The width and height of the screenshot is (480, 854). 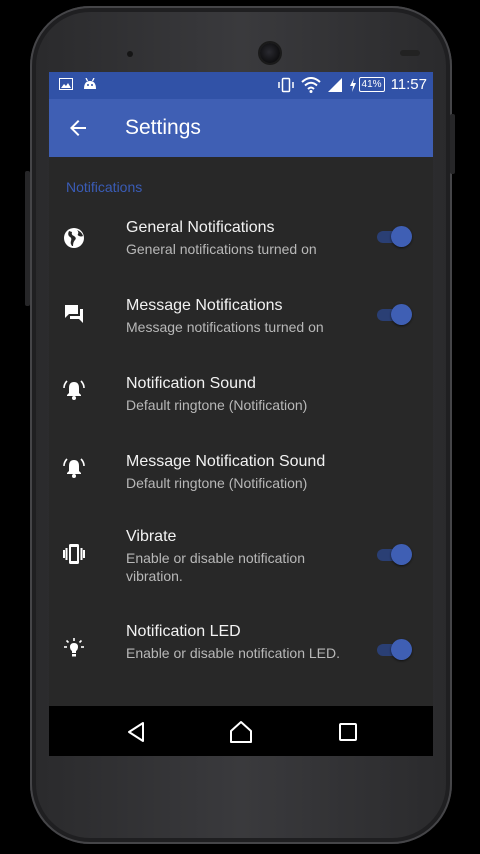 I want to click on image-notification-icon, so click(x=66, y=84).